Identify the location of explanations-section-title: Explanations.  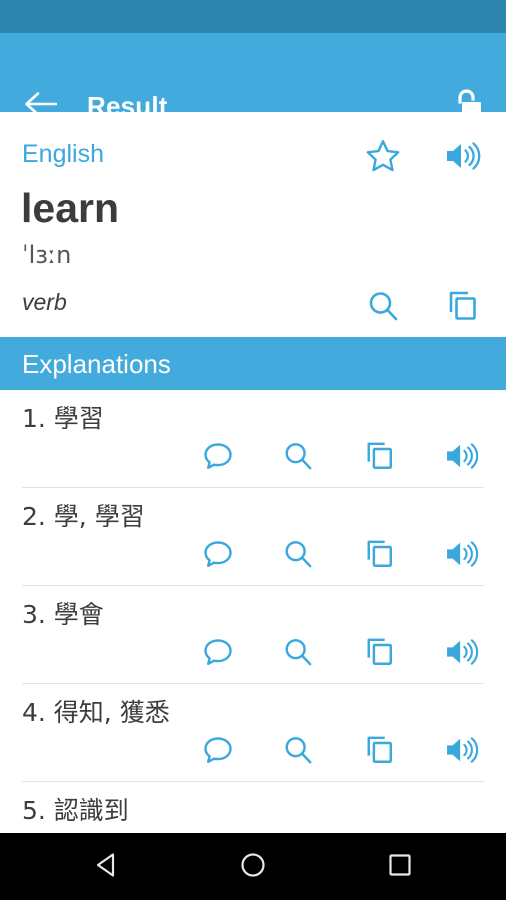
(96, 364).